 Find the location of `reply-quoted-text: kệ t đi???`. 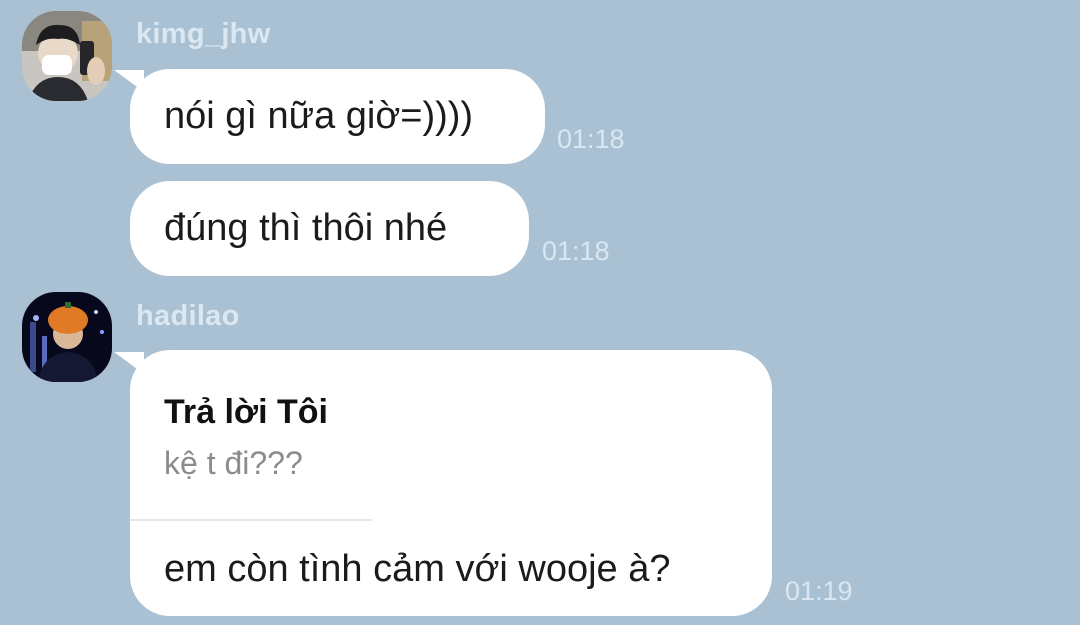

reply-quoted-text: kệ t đi??? is located at coordinates (233, 463).